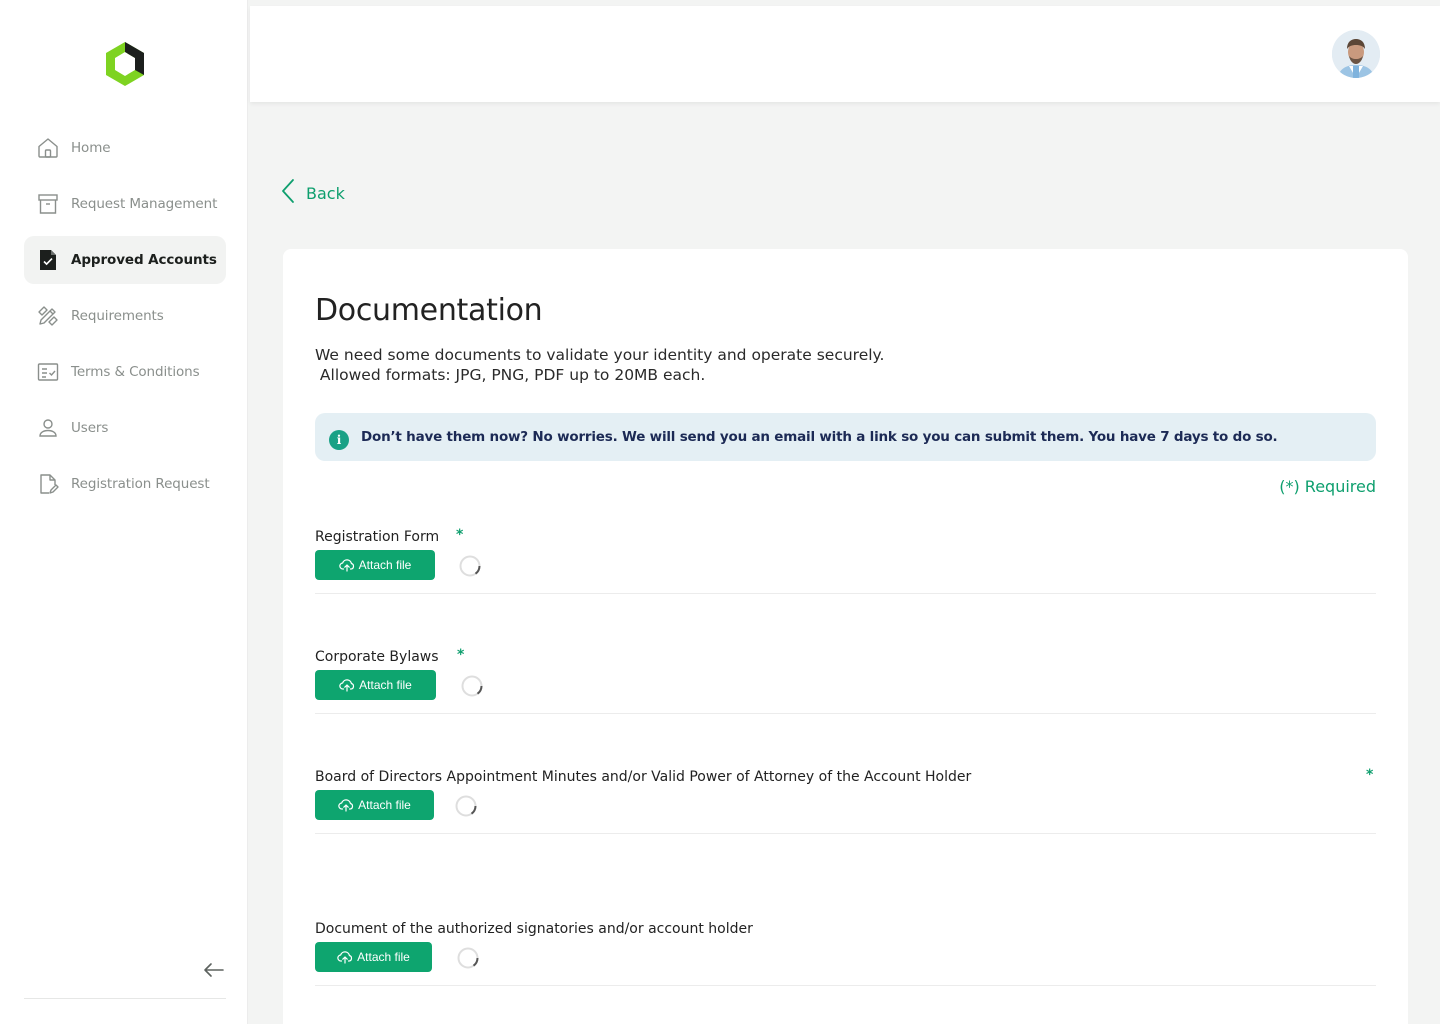 This screenshot has height=1024, width=1440. I want to click on info-icon: i, so click(339, 440).